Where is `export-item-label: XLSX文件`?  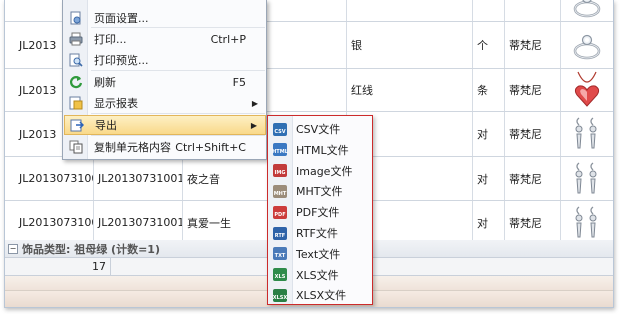 export-item-label: XLSX文件 is located at coordinates (321, 296).